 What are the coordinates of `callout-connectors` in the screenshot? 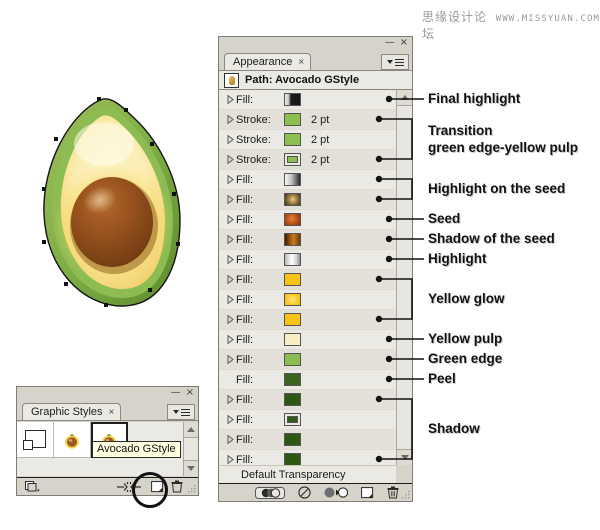 It's located at (399, 279).